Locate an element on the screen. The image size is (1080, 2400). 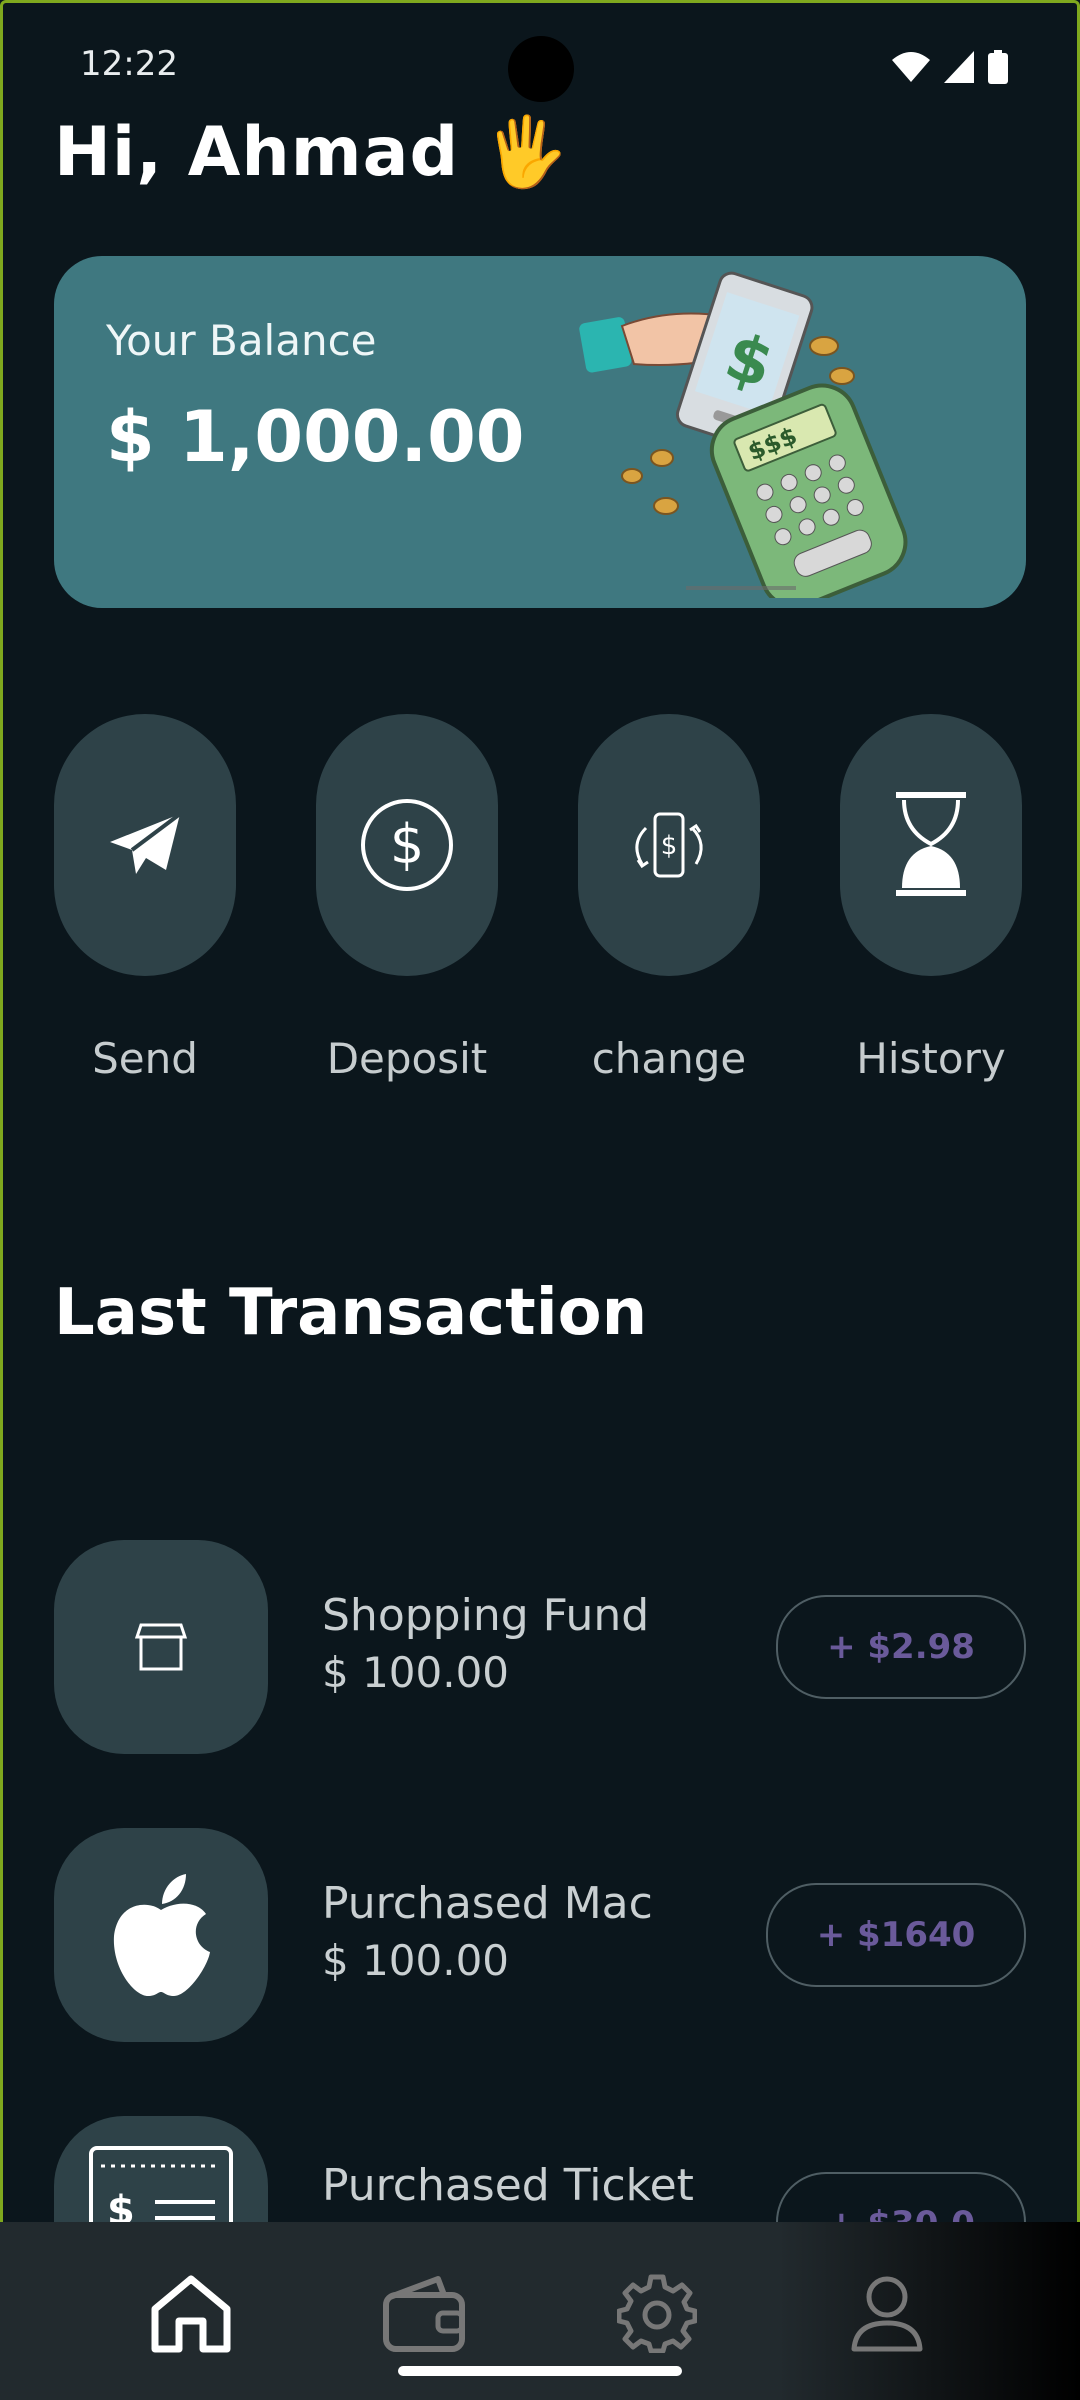
transaction-title: Purchased Ticket is located at coordinates (508, 2185).